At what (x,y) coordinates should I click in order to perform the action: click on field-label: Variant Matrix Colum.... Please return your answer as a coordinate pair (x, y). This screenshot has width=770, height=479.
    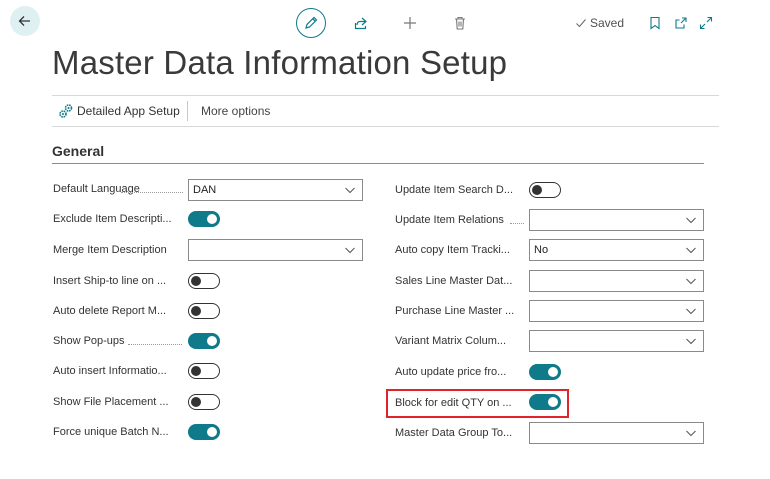
    Looking at the image, I should click on (451, 341).